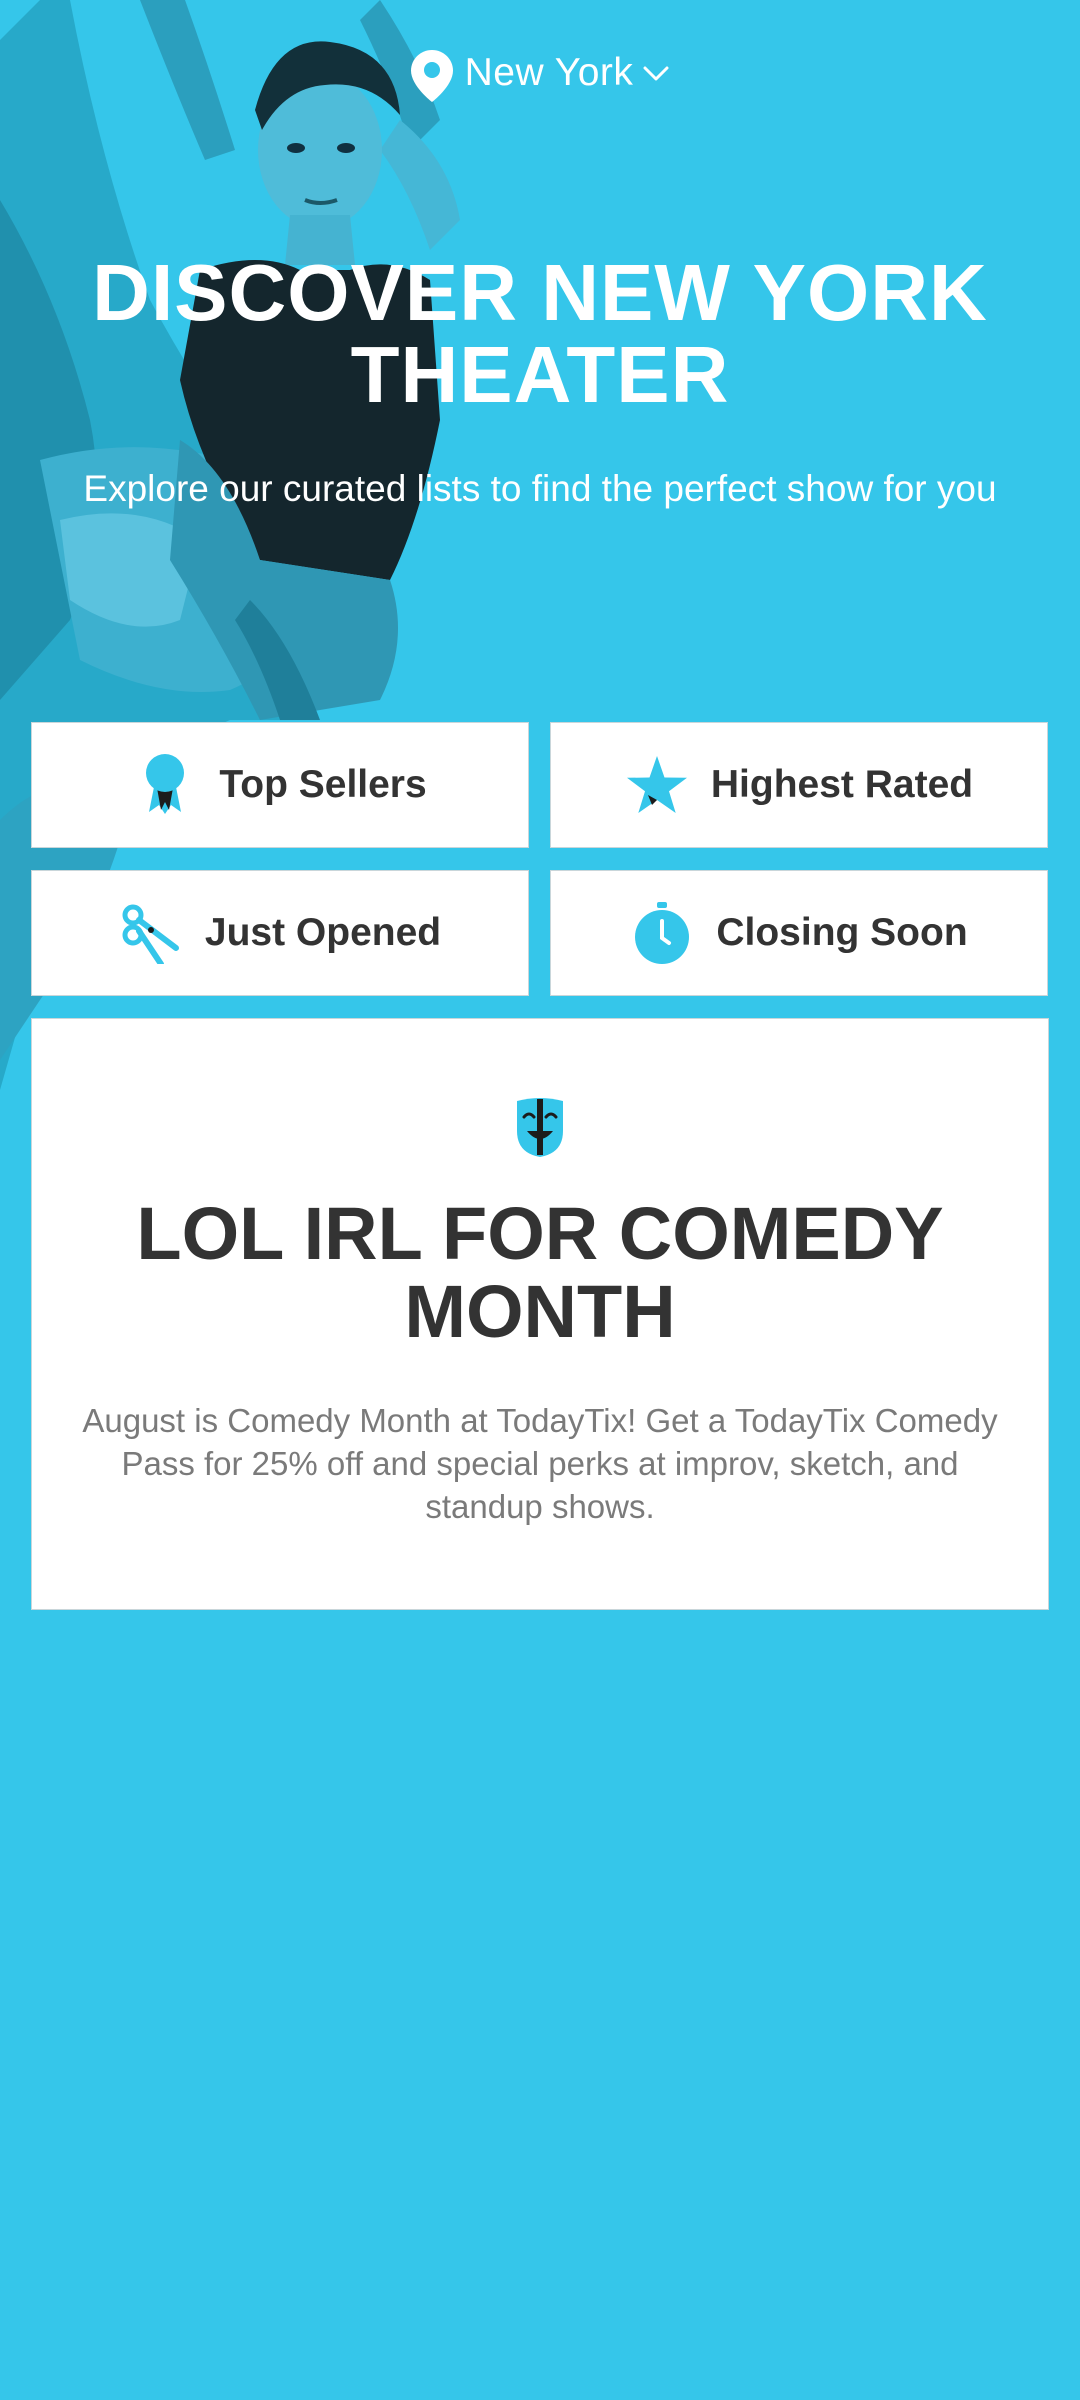 The width and height of the screenshot is (1080, 2400). What do you see at coordinates (657, 785) in the screenshot?
I see `star-icon` at bounding box center [657, 785].